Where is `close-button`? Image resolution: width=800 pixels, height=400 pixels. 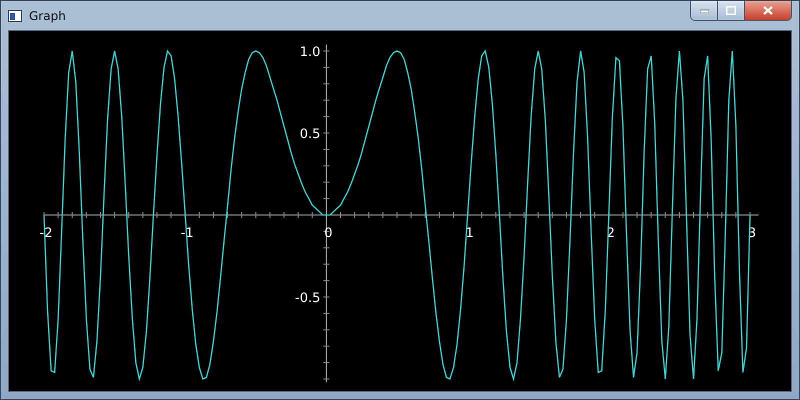
close-button is located at coordinates (768, 10).